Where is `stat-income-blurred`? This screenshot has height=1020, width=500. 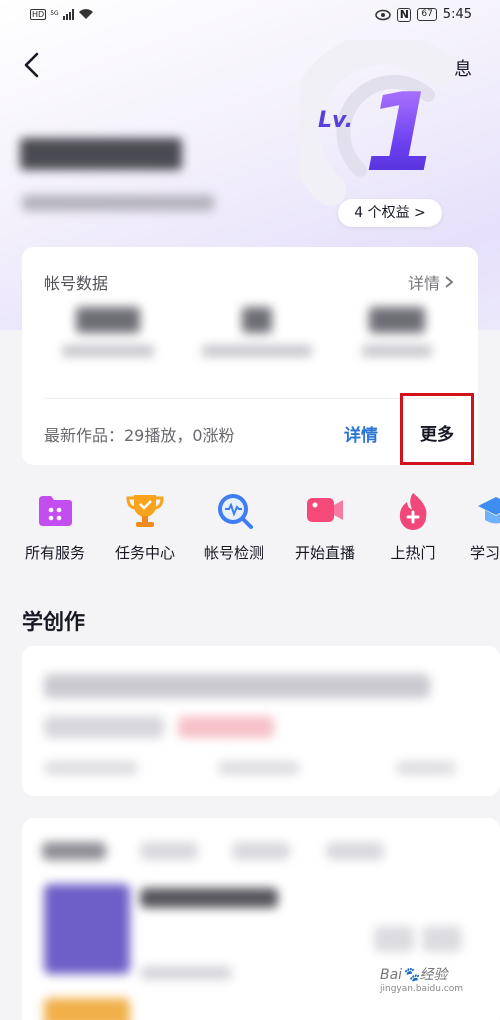 stat-income-blurred is located at coordinates (397, 332).